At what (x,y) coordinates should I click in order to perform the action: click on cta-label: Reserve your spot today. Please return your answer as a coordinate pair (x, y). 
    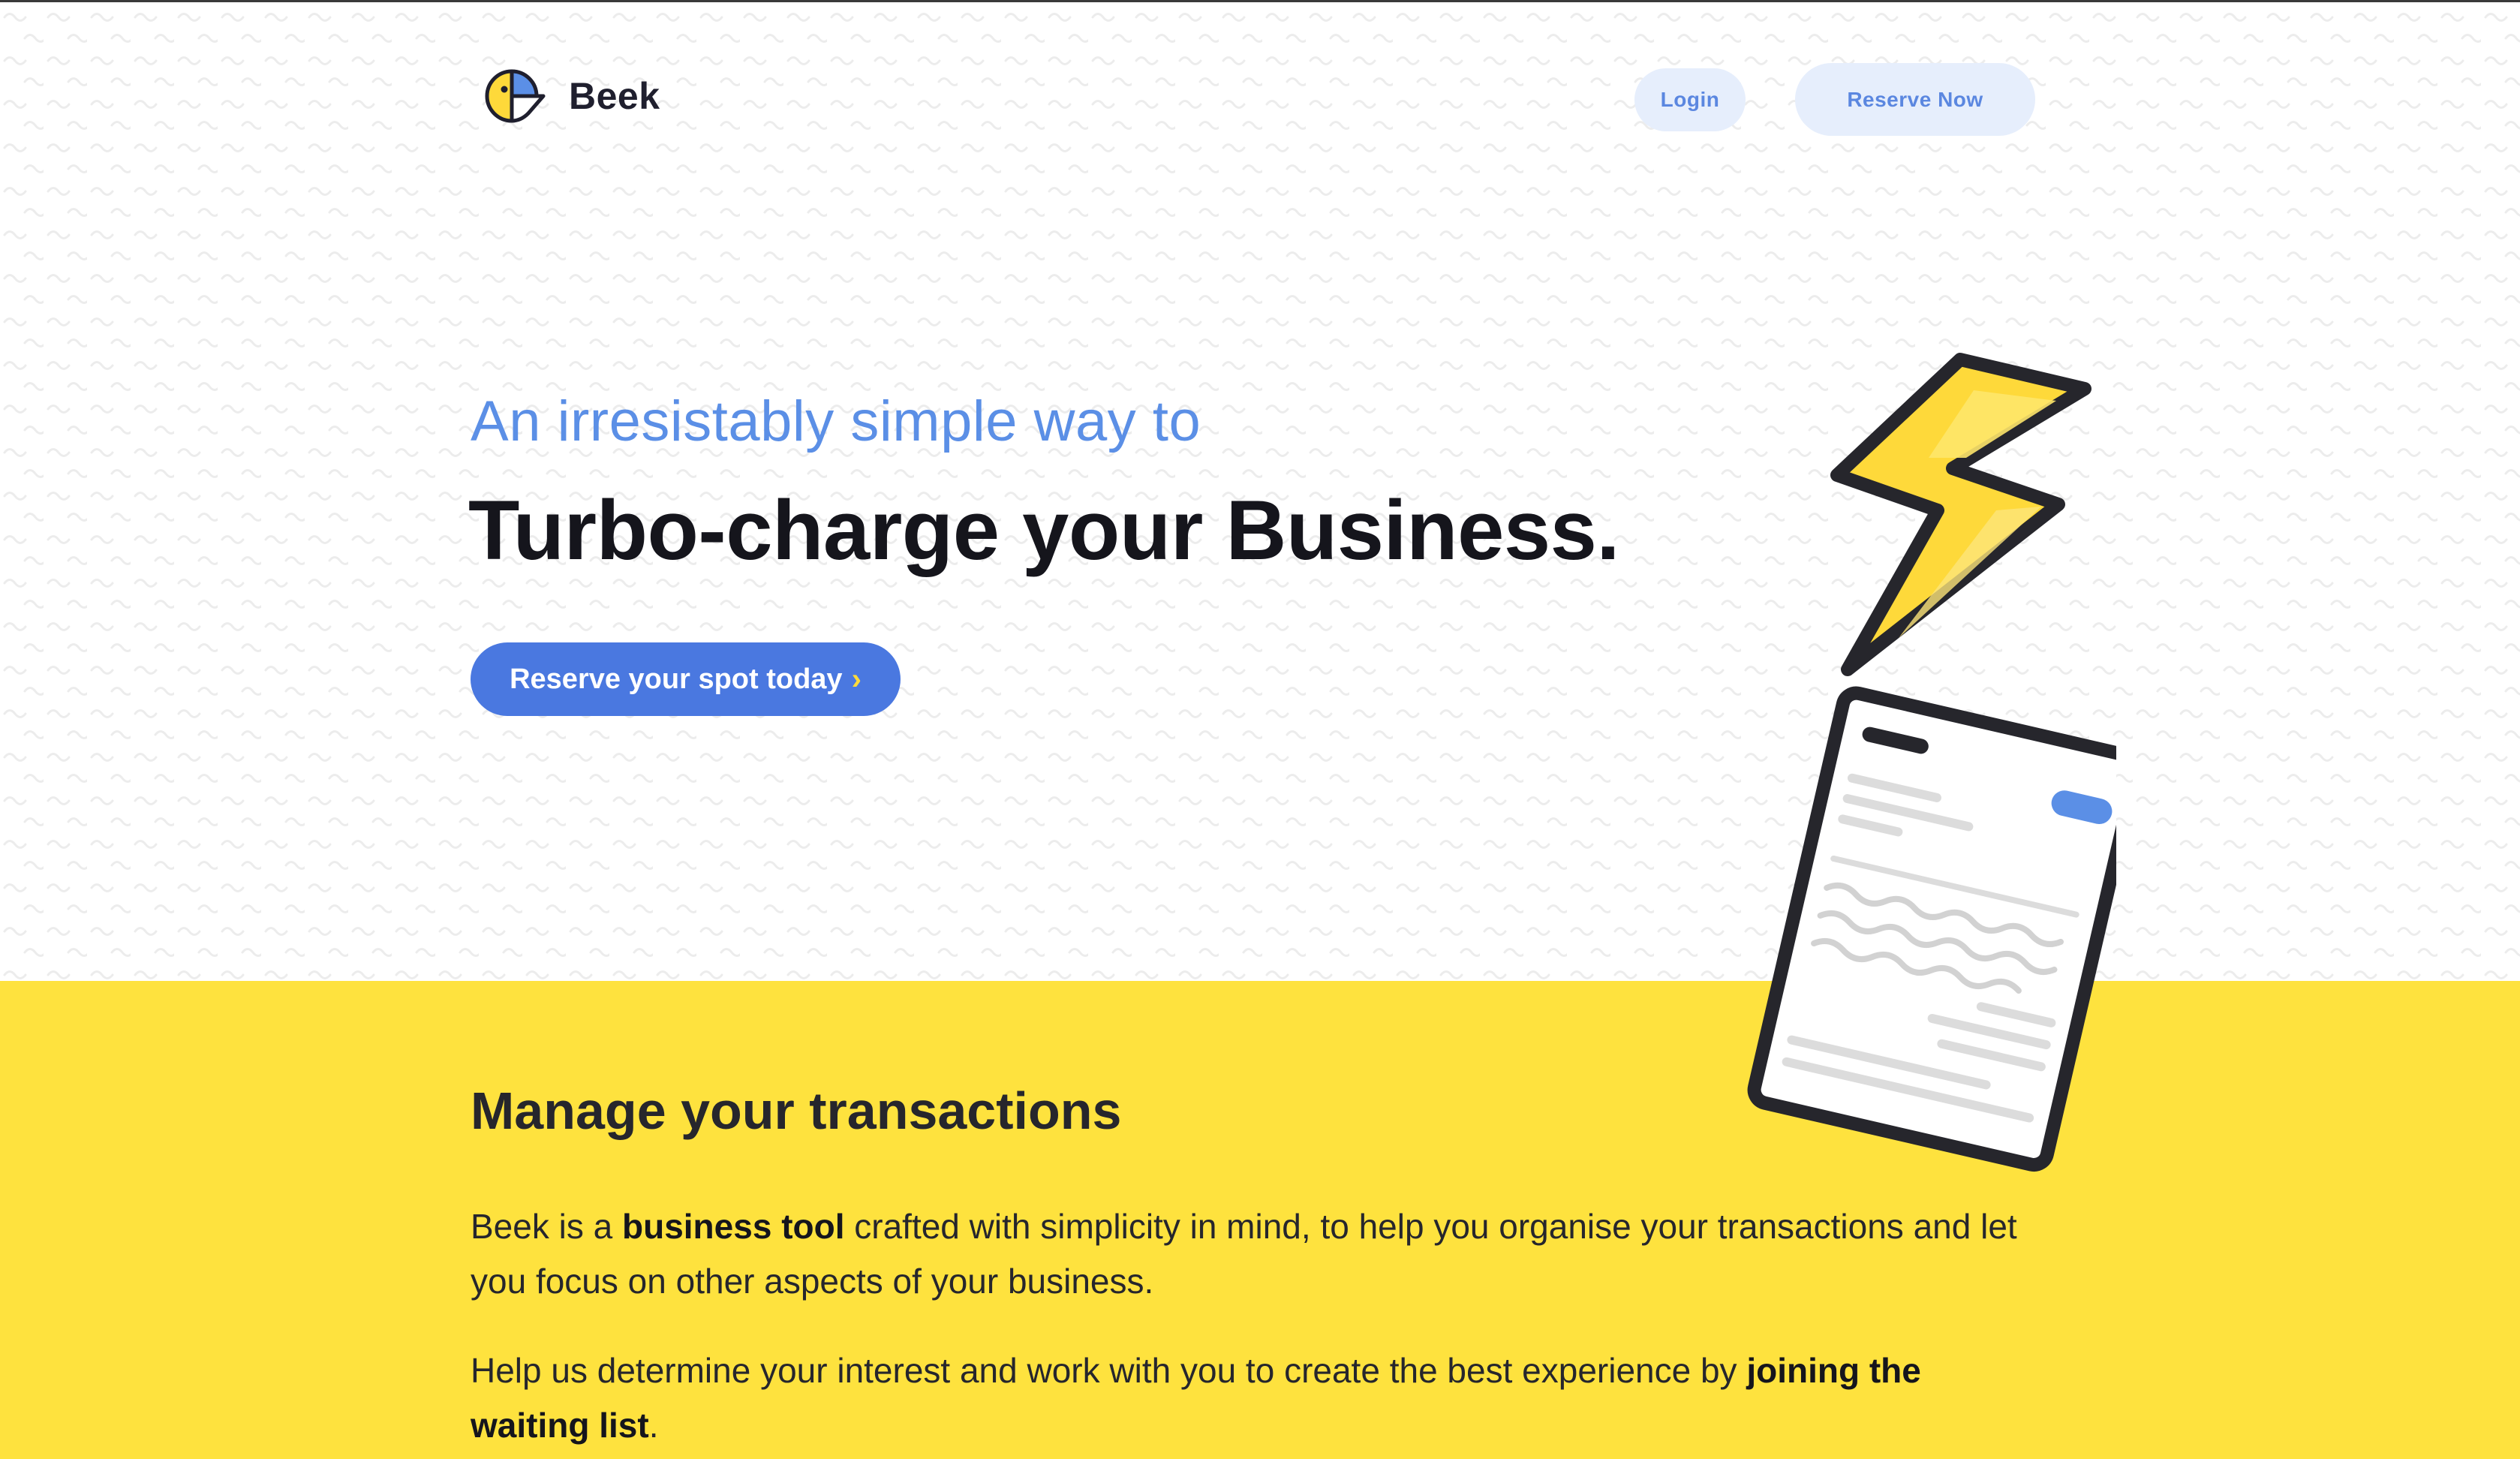
    Looking at the image, I should click on (676, 679).